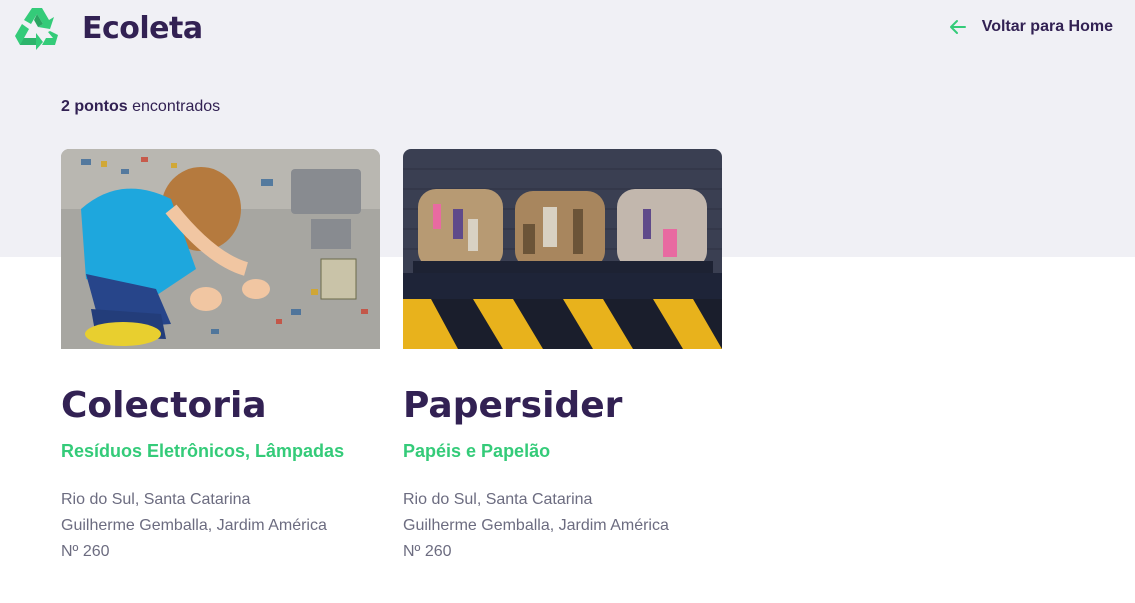 The width and height of the screenshot is (1135, 603). Describe the element at coordinates (174, 106) in the screenshot. I see `results-count-suffix: encontrados` at that location.